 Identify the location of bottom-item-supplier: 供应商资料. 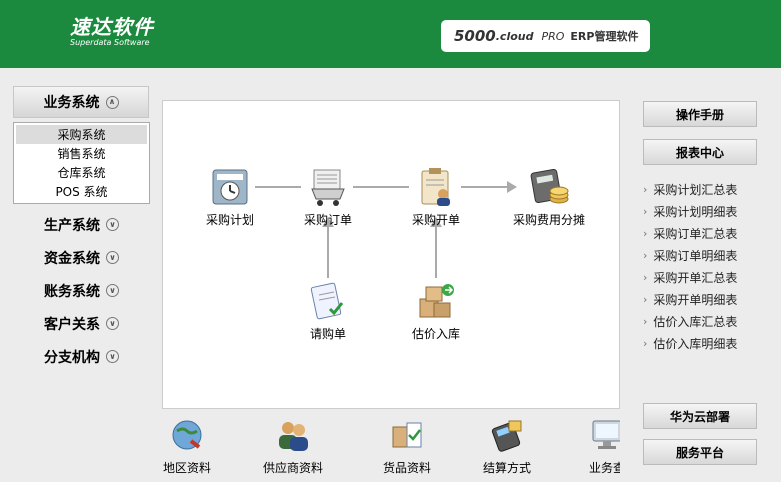
(293, 446).